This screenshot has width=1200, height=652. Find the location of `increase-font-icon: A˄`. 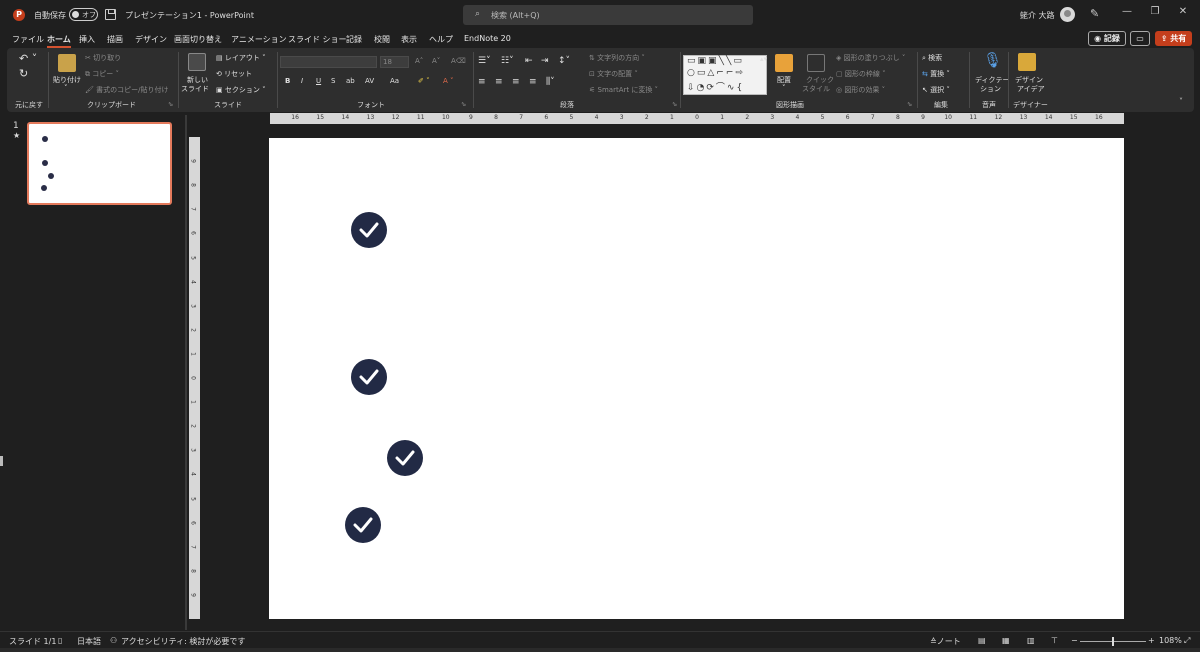

increase-font-icon: A˄ is located at coordinates (419, 61).